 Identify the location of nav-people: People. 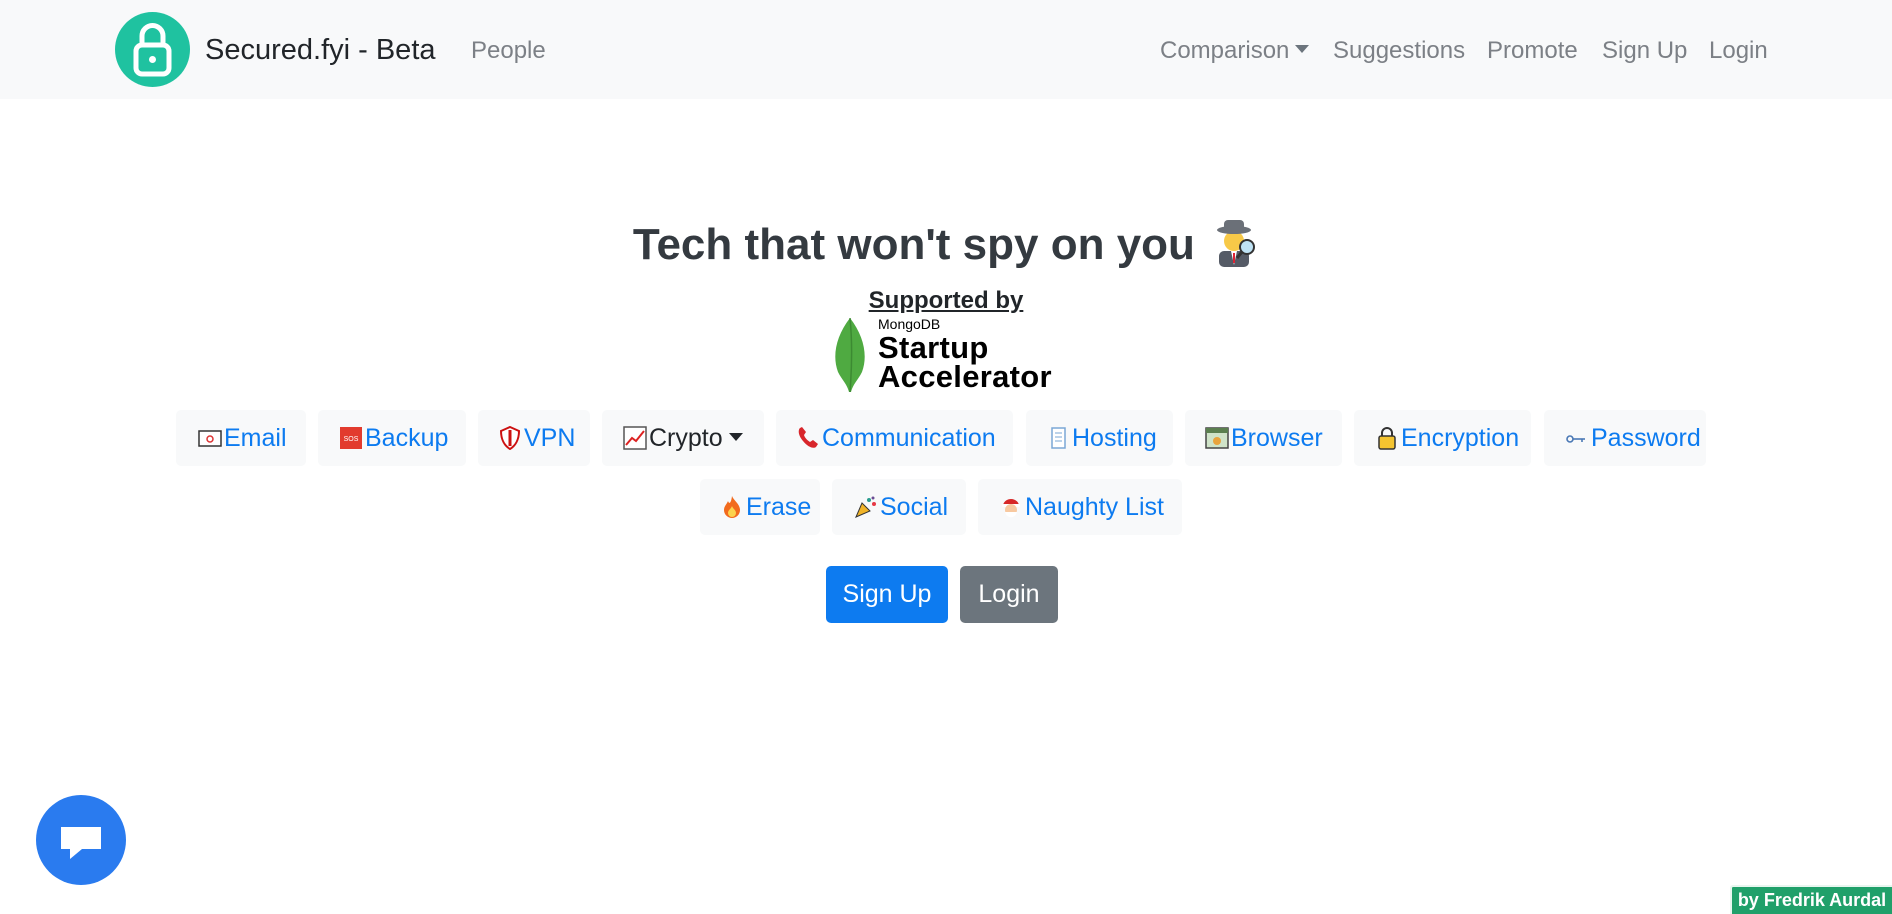
(508, 51).